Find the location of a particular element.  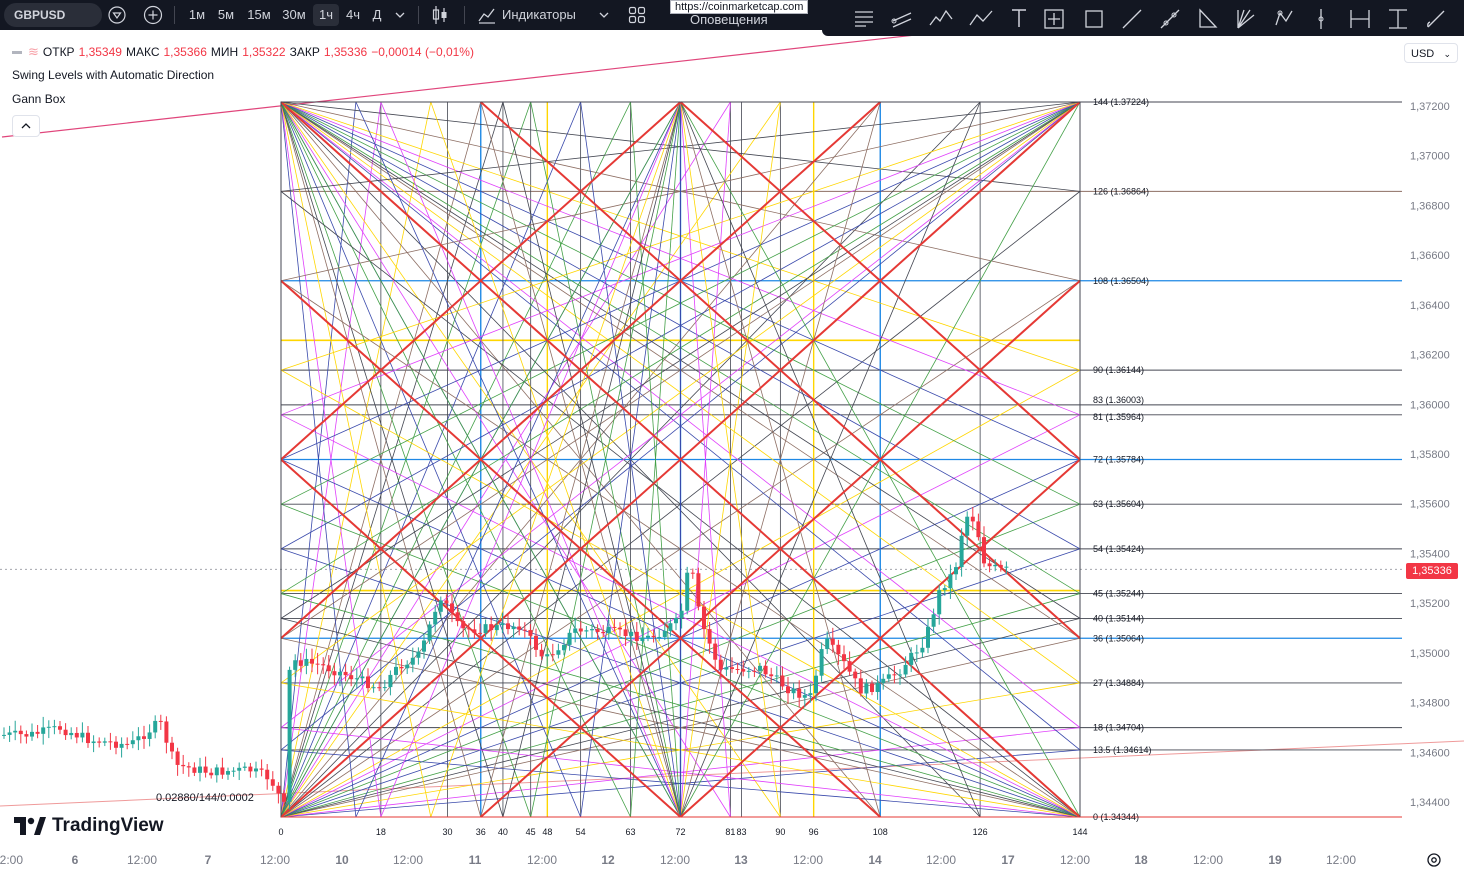

open-label: ОТКР is located at coordinates (58, 52).